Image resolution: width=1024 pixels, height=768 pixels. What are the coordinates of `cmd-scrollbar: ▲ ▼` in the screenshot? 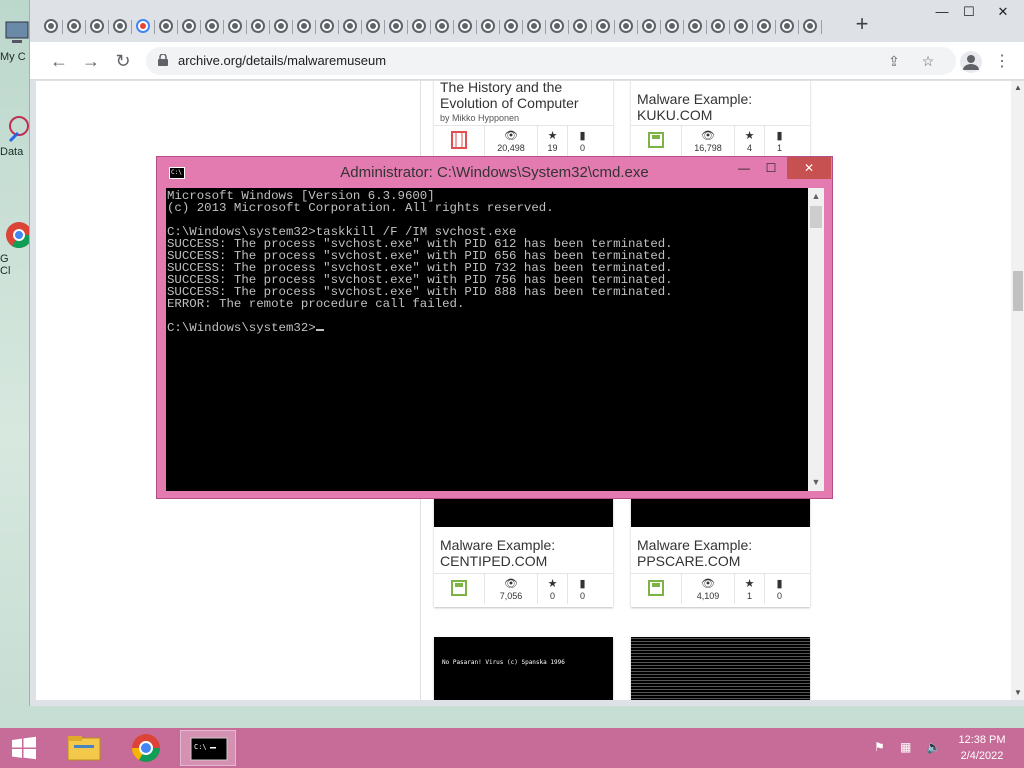 It's located at (816, 339).